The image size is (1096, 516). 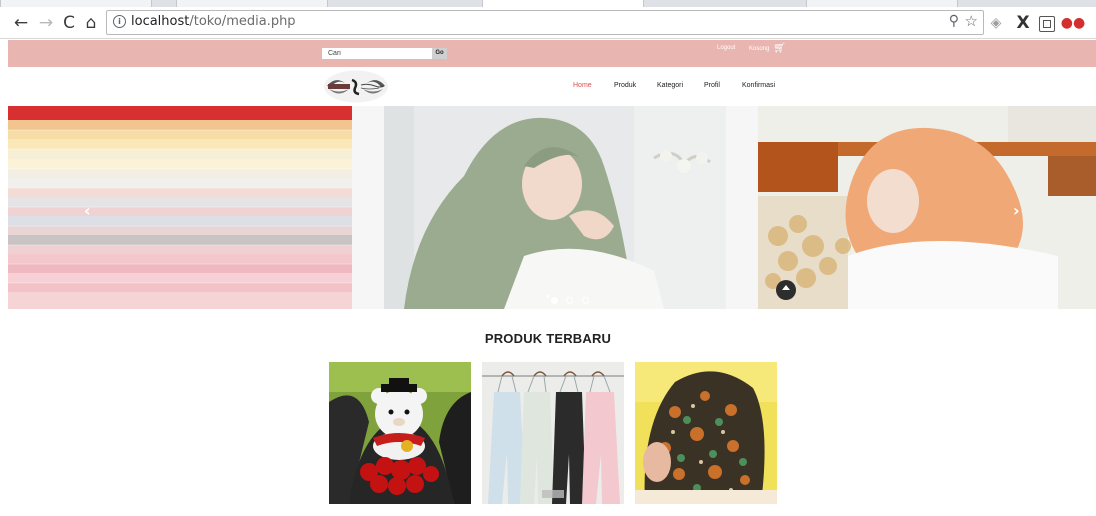 I want to click on carousel-image-sage-hijab, so click(x=555, y=207).